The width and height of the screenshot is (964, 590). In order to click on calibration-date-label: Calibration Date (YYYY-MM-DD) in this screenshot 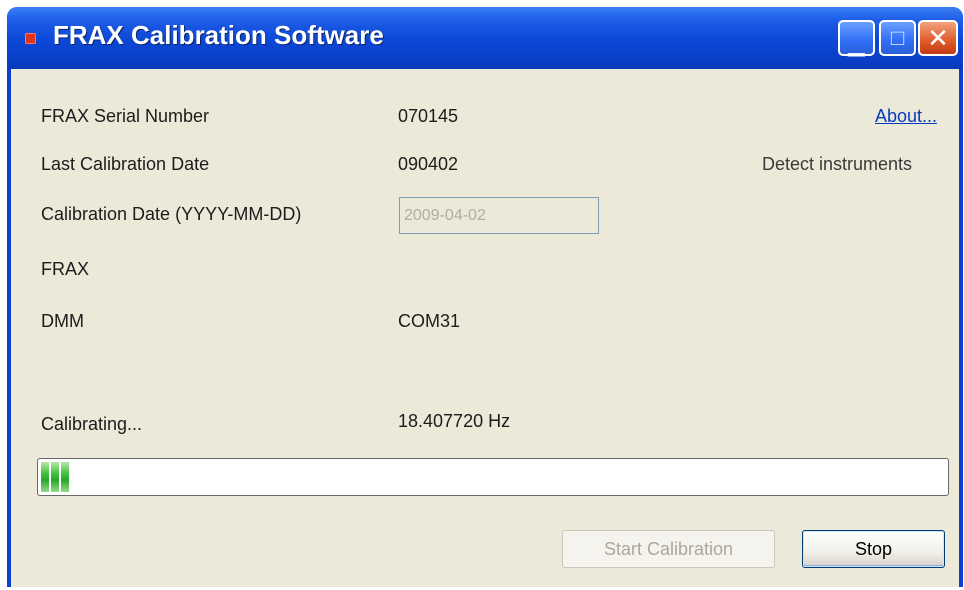, I will do `click(171, 214)`.